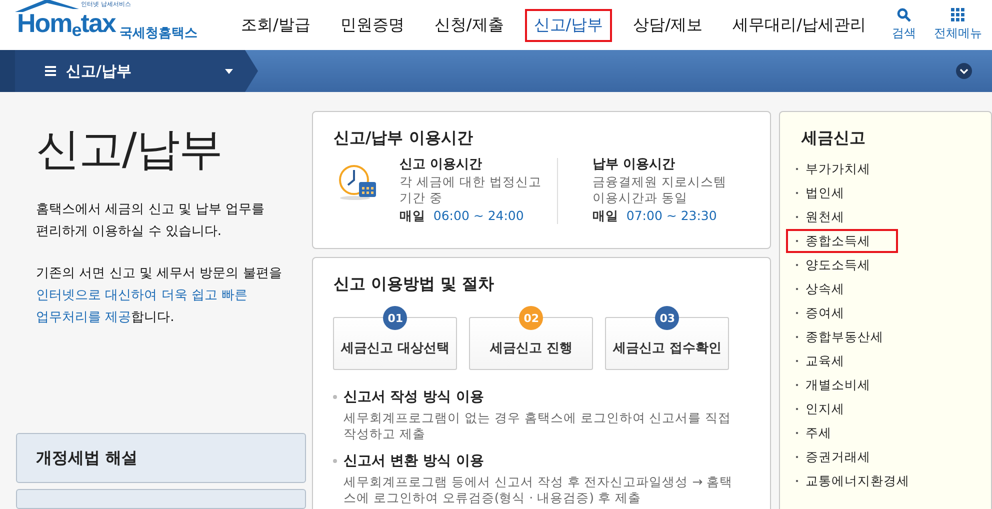  Describe the element at coordinates (671, 215) in the screenshot. I see `time-range: 07:00 ~ 23:30` at that location.